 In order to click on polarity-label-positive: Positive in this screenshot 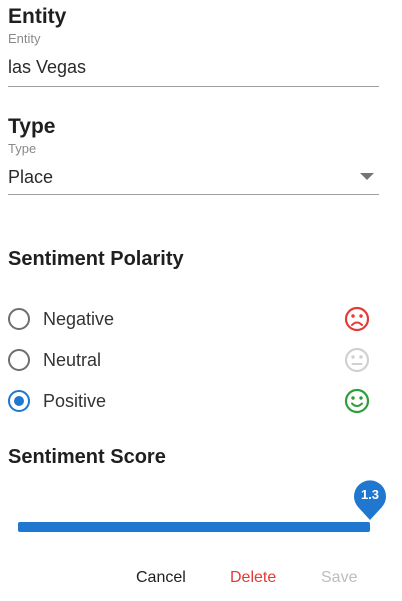, I will do `click(75, 400)`.